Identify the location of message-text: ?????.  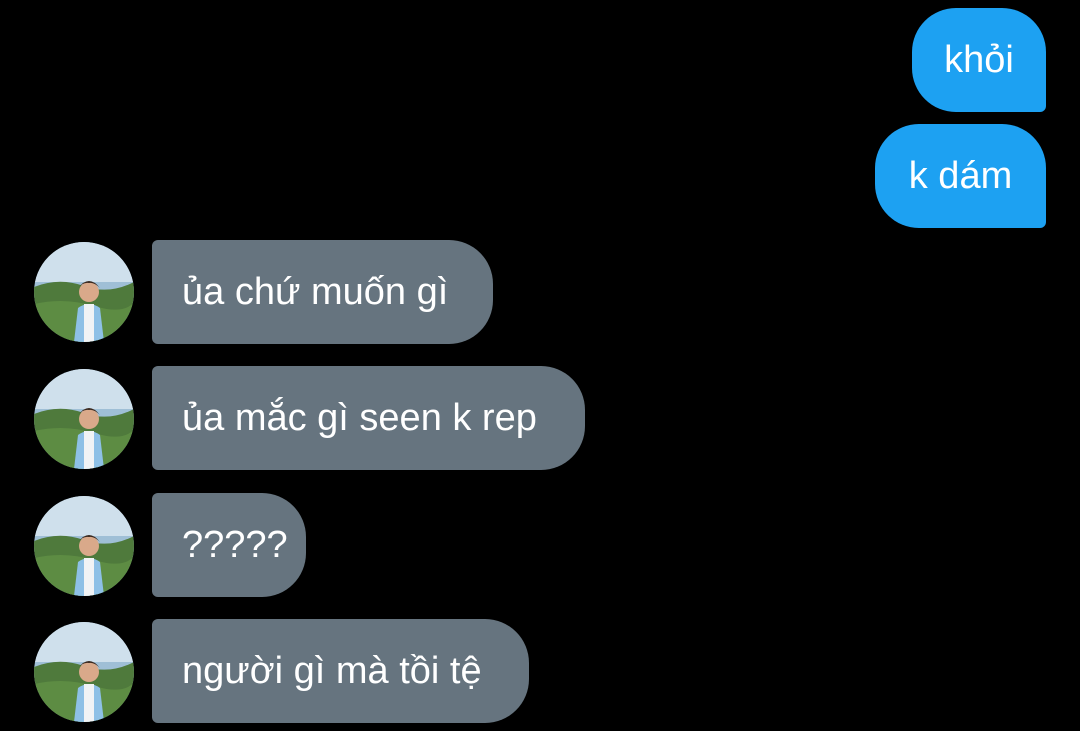
(235, 545).